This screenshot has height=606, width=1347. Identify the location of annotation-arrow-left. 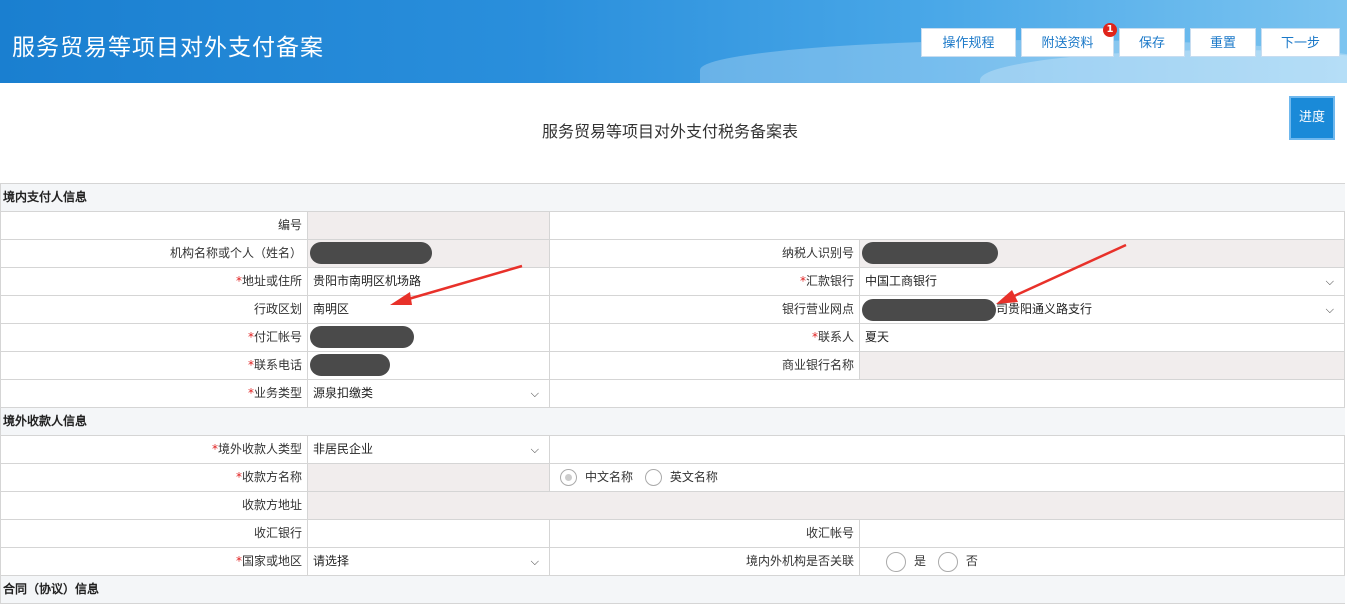
(463, 283).